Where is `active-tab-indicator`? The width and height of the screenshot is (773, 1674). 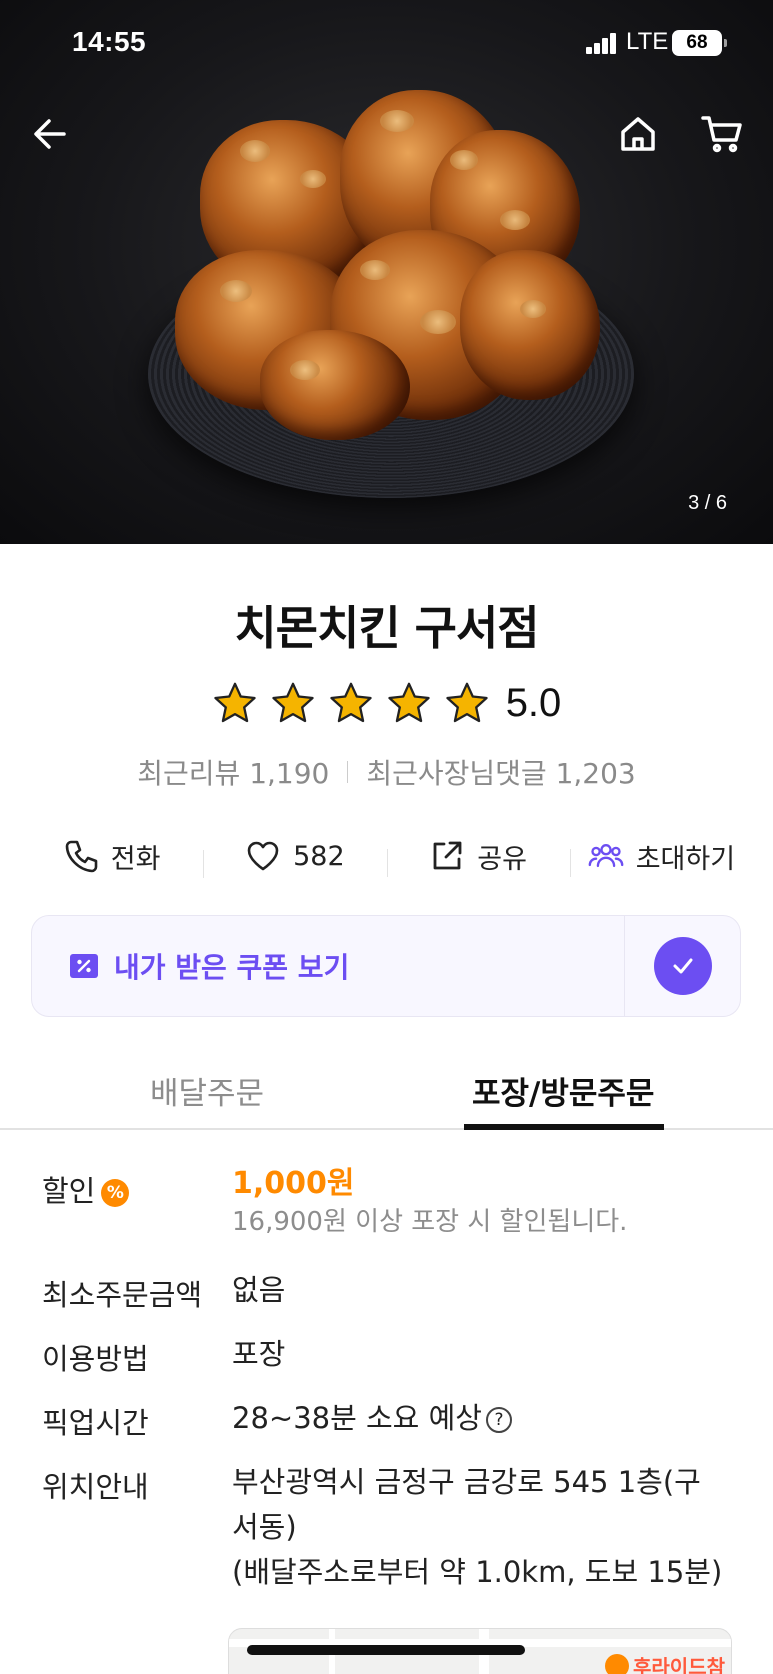 active-tab-indicator is located at coordinates (564, 1127).